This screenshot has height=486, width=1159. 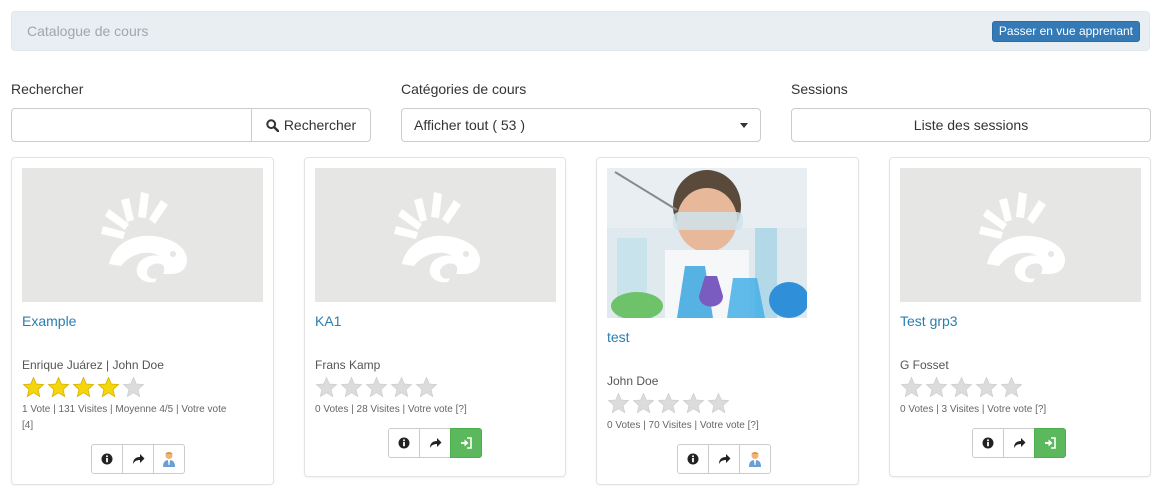 What do you see at coordinates (971, 125) in the screenshot?
I see `sessions-list-button: Liste des sessions` at bounding box center [971, 125].